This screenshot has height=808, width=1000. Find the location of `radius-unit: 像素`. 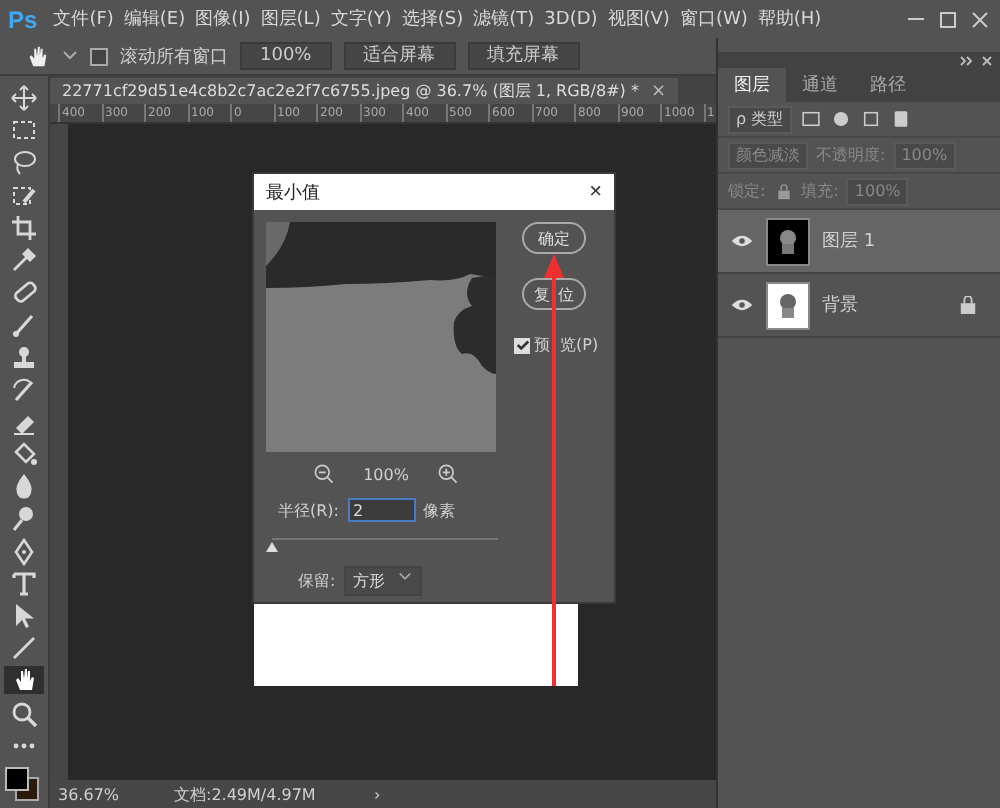

radius-unit: 像素 is located at coordinates (439, 510).